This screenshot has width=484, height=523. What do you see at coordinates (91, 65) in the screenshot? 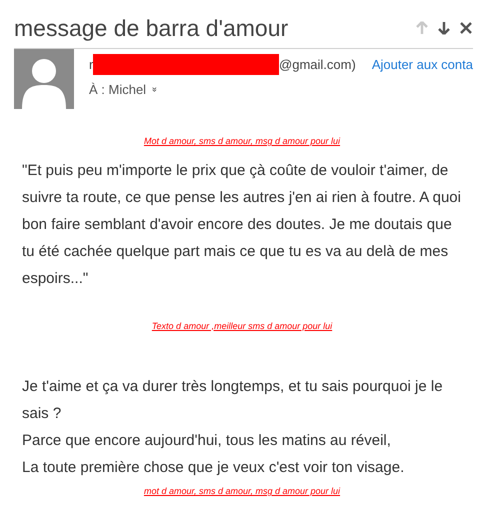
I see `sender-address-start: r` at bounding box center [91, 65].